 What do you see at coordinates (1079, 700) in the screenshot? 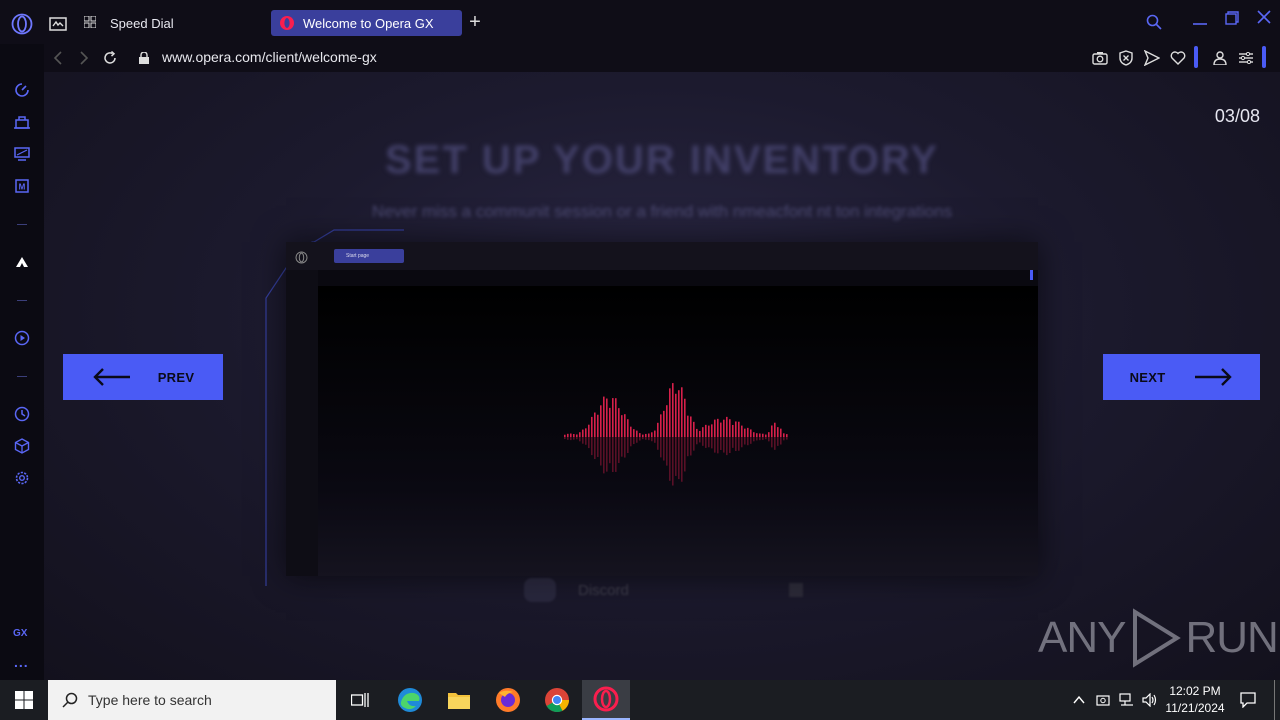
I see `chevron-up-icon` at bounding box center [1079, 700].